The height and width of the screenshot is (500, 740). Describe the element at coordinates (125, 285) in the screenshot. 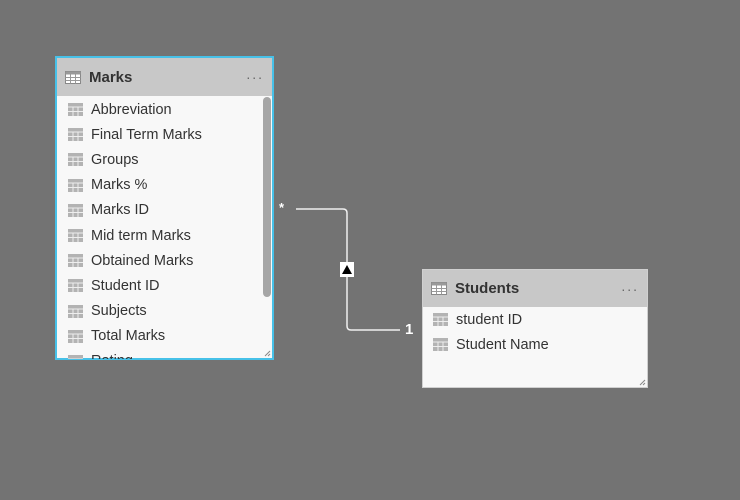

I see `field-label: Student ID` at that location.